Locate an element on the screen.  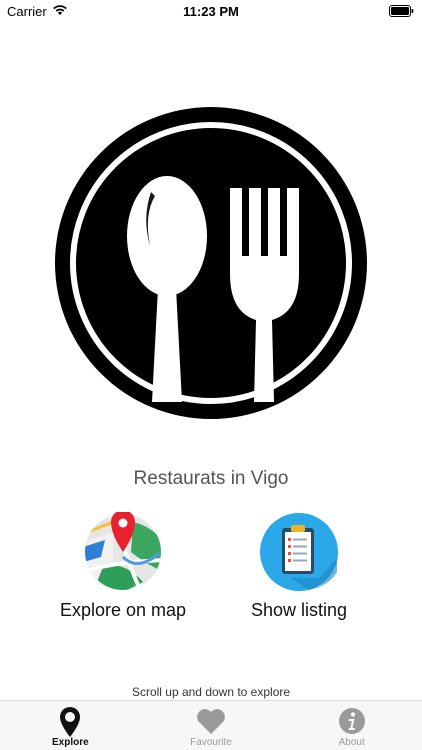
location-pin-icon is located at coordinates (70, 722).